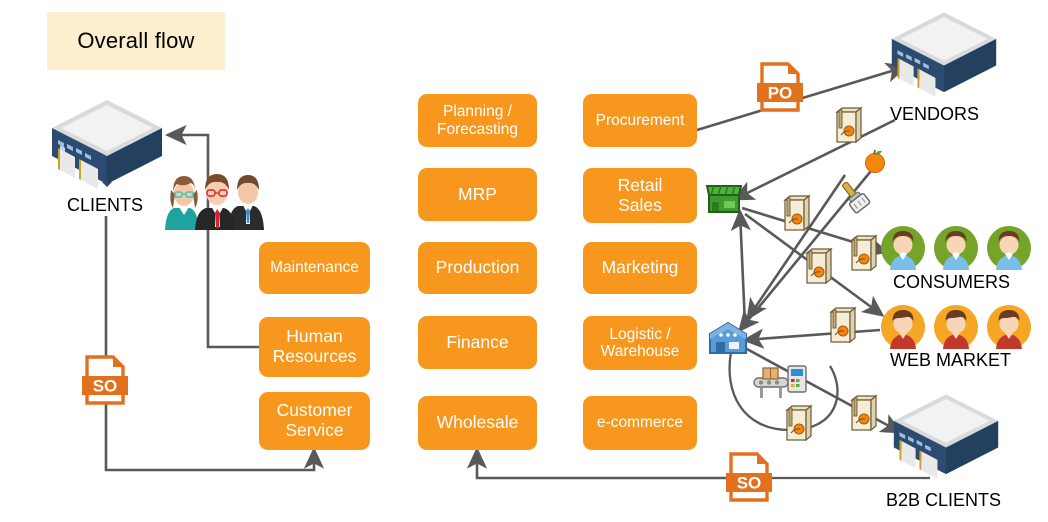  What do you see at coordinates (780, 381) in the screenshot?
I see `conveyor-belt-icon` at bounding box center [780, 381].